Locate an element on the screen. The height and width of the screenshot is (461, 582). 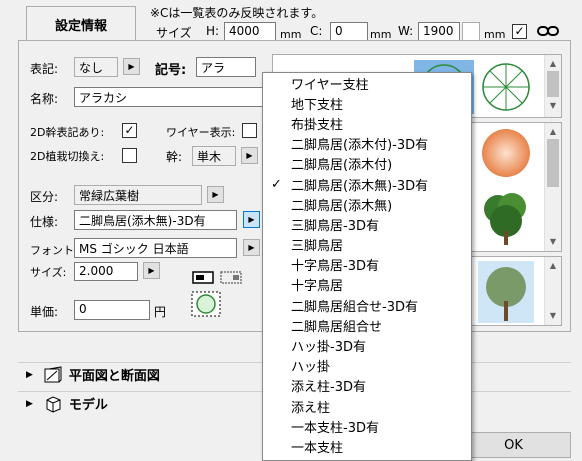
notation-label: 表記: is located at coordinates (44, 69).